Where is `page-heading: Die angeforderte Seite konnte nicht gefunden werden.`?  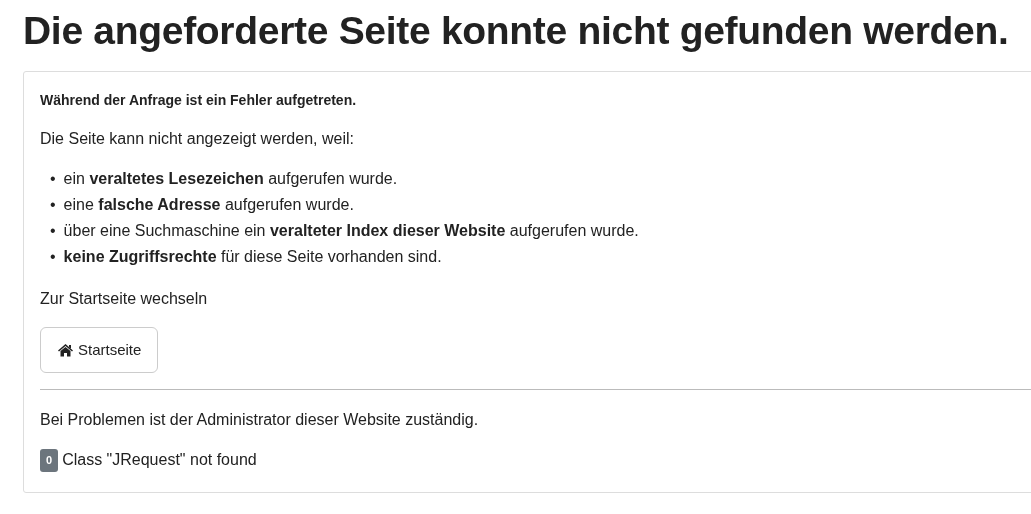 page-heading: Die angeforderte Seite konnte nicht gefunden werden. is located at coordinates (516, 31).